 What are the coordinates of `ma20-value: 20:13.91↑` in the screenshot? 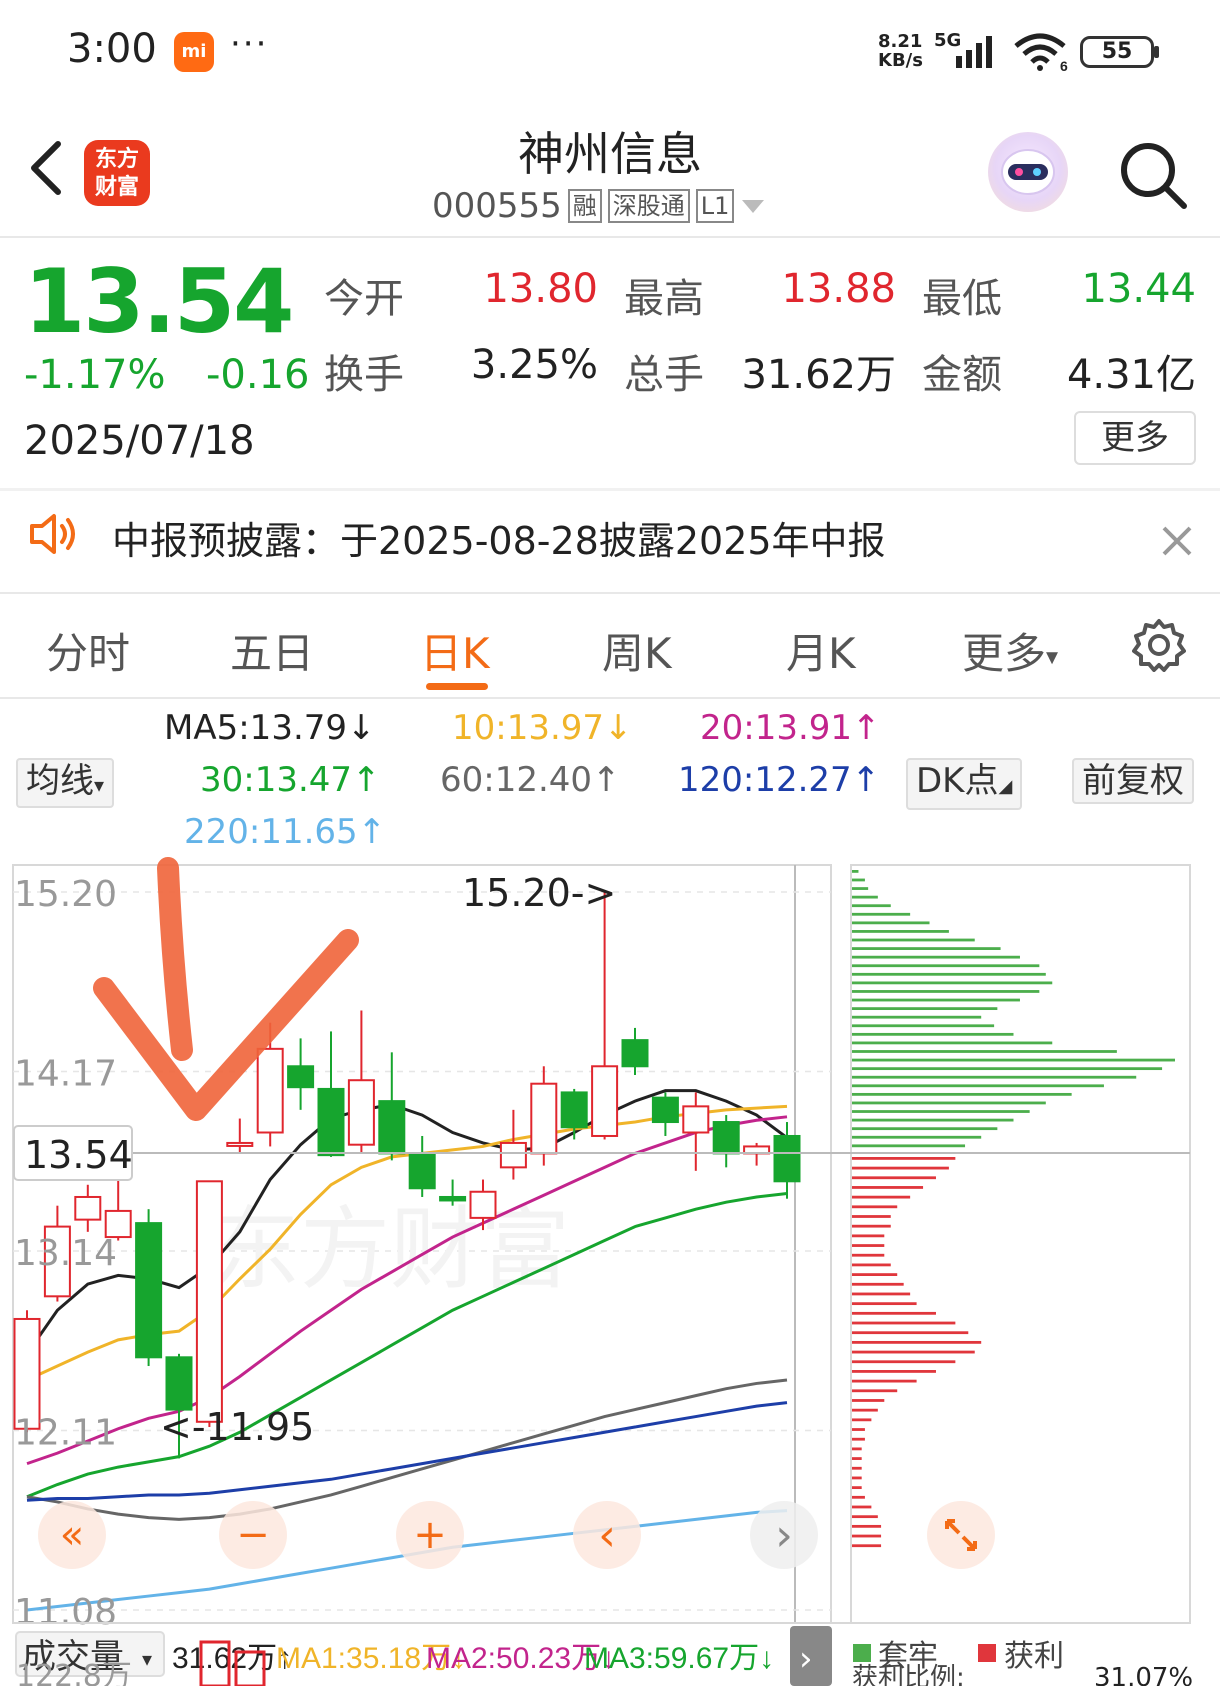 It's located at (790, 728).